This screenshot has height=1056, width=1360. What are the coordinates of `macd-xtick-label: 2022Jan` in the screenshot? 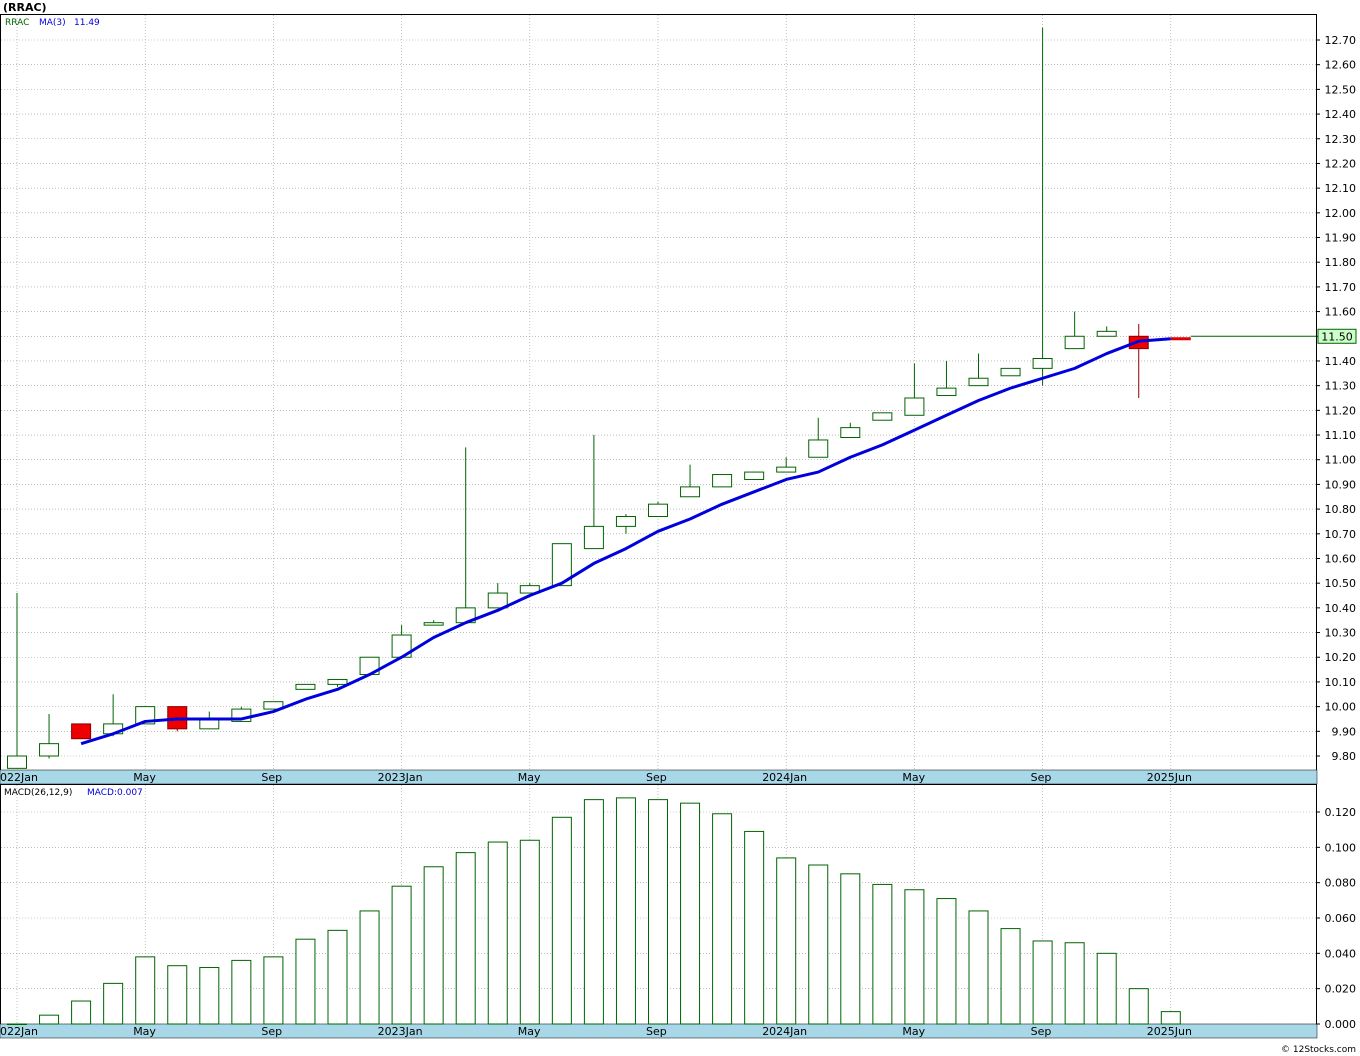 It's located at (19, 1031).